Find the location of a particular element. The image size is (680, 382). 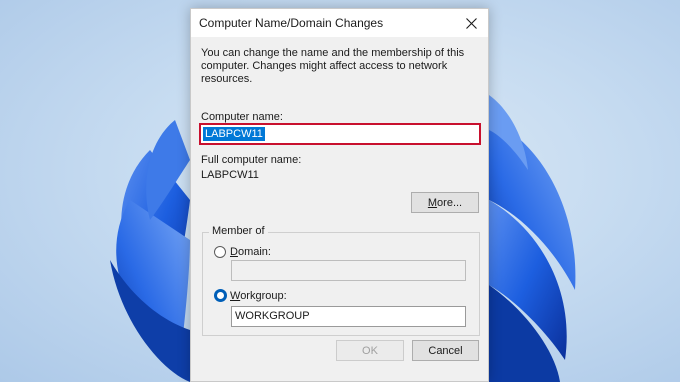

dialog-titlebar: Computer Name/Domain Changes is located at coordinates (339, 23).